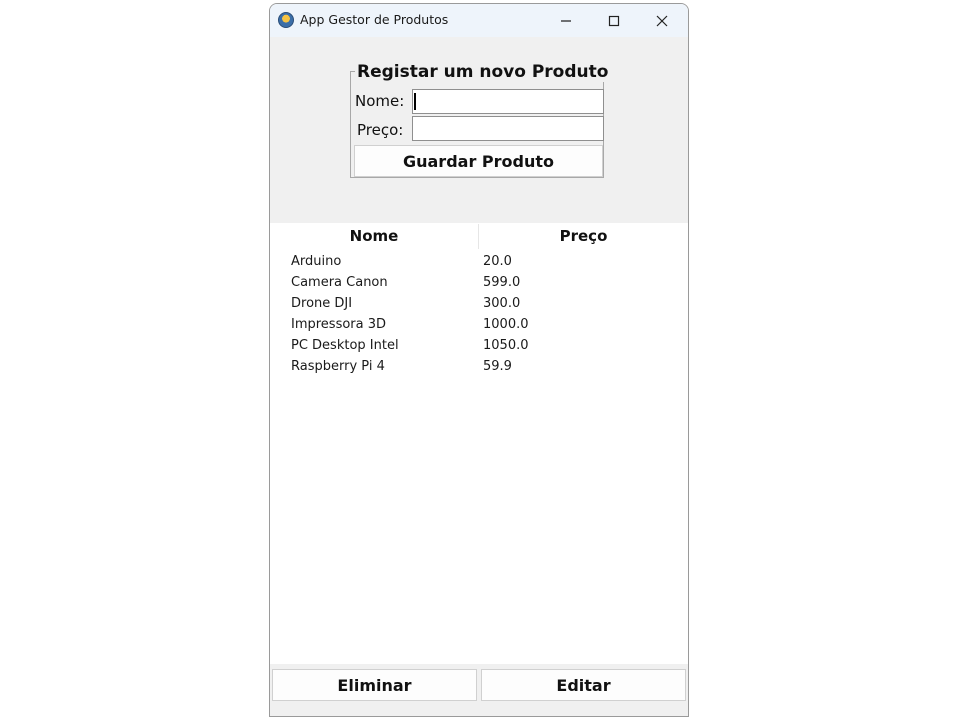 The width and height of the screenshot is (960, 720). Describe the element at coordinates (583, 685) in the screenshot. I see `edit-button: Editar` at that location.